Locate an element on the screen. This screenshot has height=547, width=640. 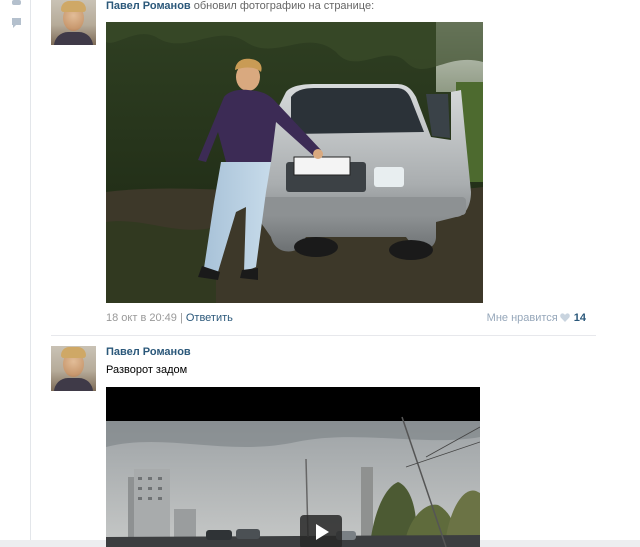
post-header: Павел Романов is located at coordinates (148, 352).